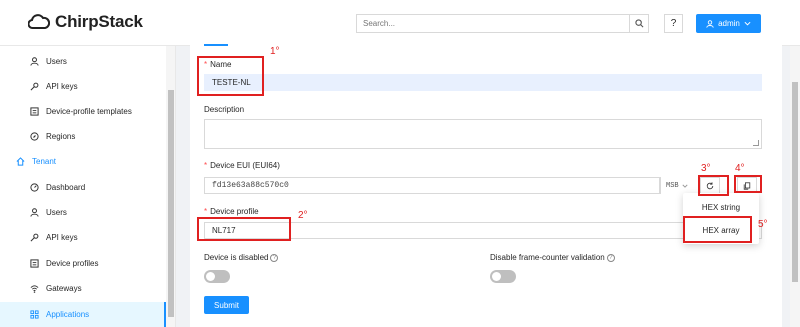 The width and height of the screenshot is (800, 327). I want to click on search-input, so click(493, 23).